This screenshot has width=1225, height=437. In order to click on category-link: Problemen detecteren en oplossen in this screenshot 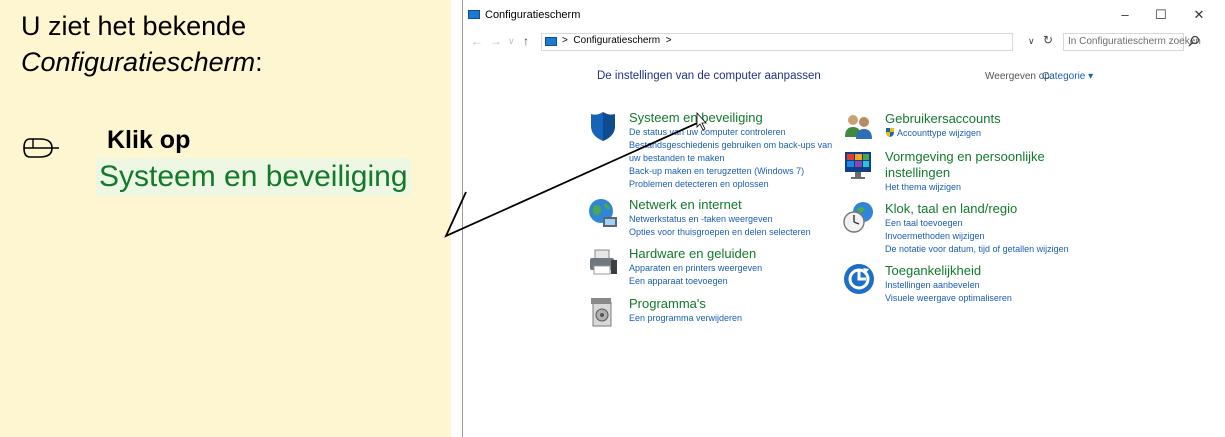, I will do `click(730, 184)`.